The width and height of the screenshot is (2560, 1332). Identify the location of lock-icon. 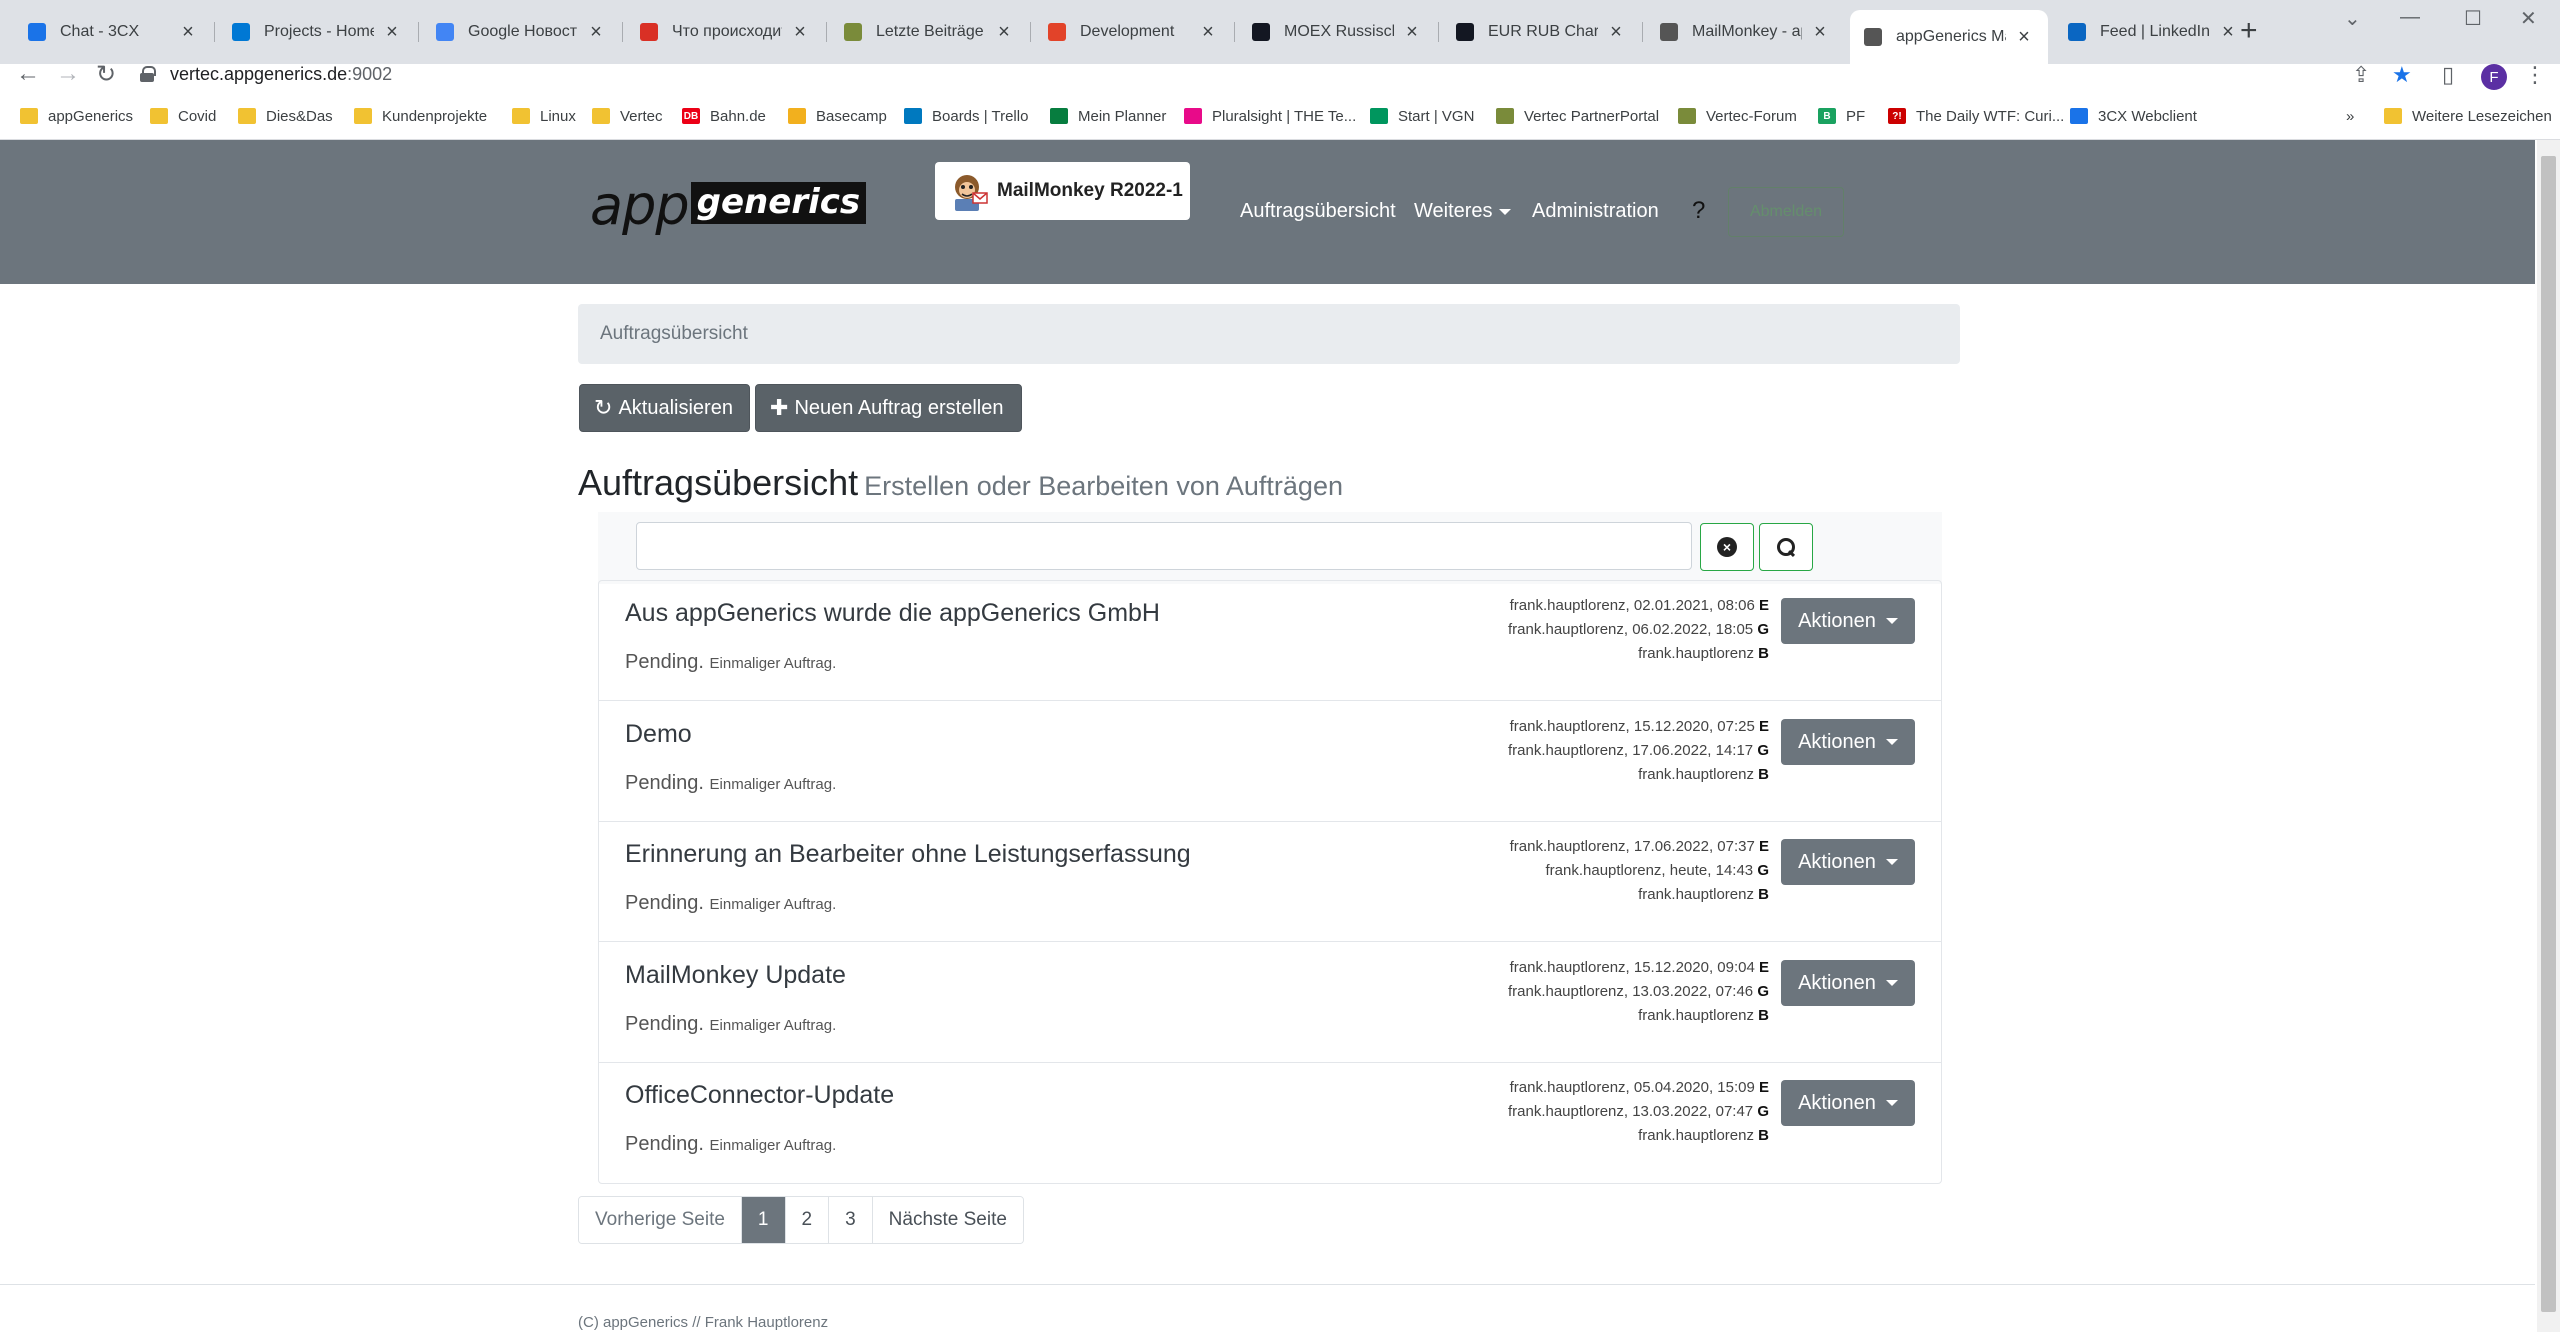
(148, 74).